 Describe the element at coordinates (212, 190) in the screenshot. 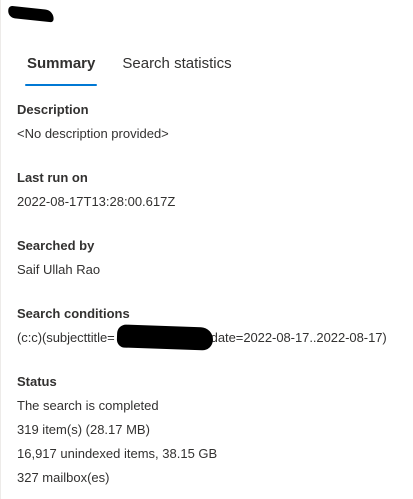

I see `last-run-section: Last run on 2022-08-17T13:28:00.617Z` at that location.